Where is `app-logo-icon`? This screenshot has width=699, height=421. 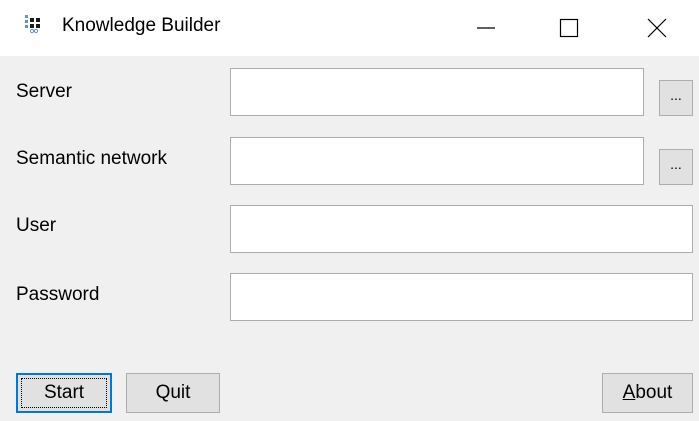
app-logo-icon is located at coordinates (32, 24).